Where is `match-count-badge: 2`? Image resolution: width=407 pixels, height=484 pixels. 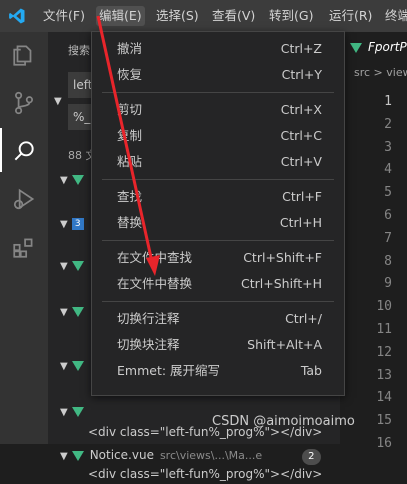
match-count-badge: 2 is located at coordinates (311, 457).